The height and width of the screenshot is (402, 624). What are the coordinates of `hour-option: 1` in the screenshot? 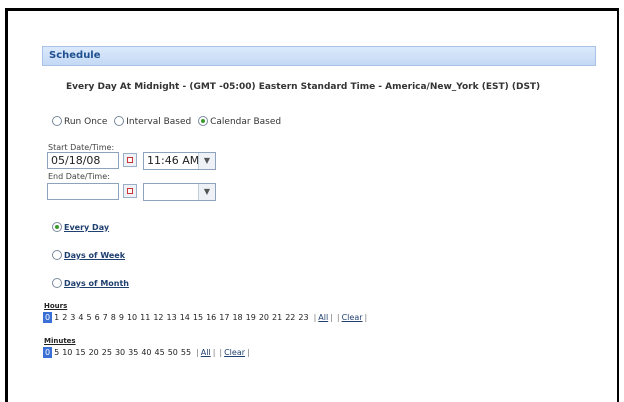 It's located at (56, 317).